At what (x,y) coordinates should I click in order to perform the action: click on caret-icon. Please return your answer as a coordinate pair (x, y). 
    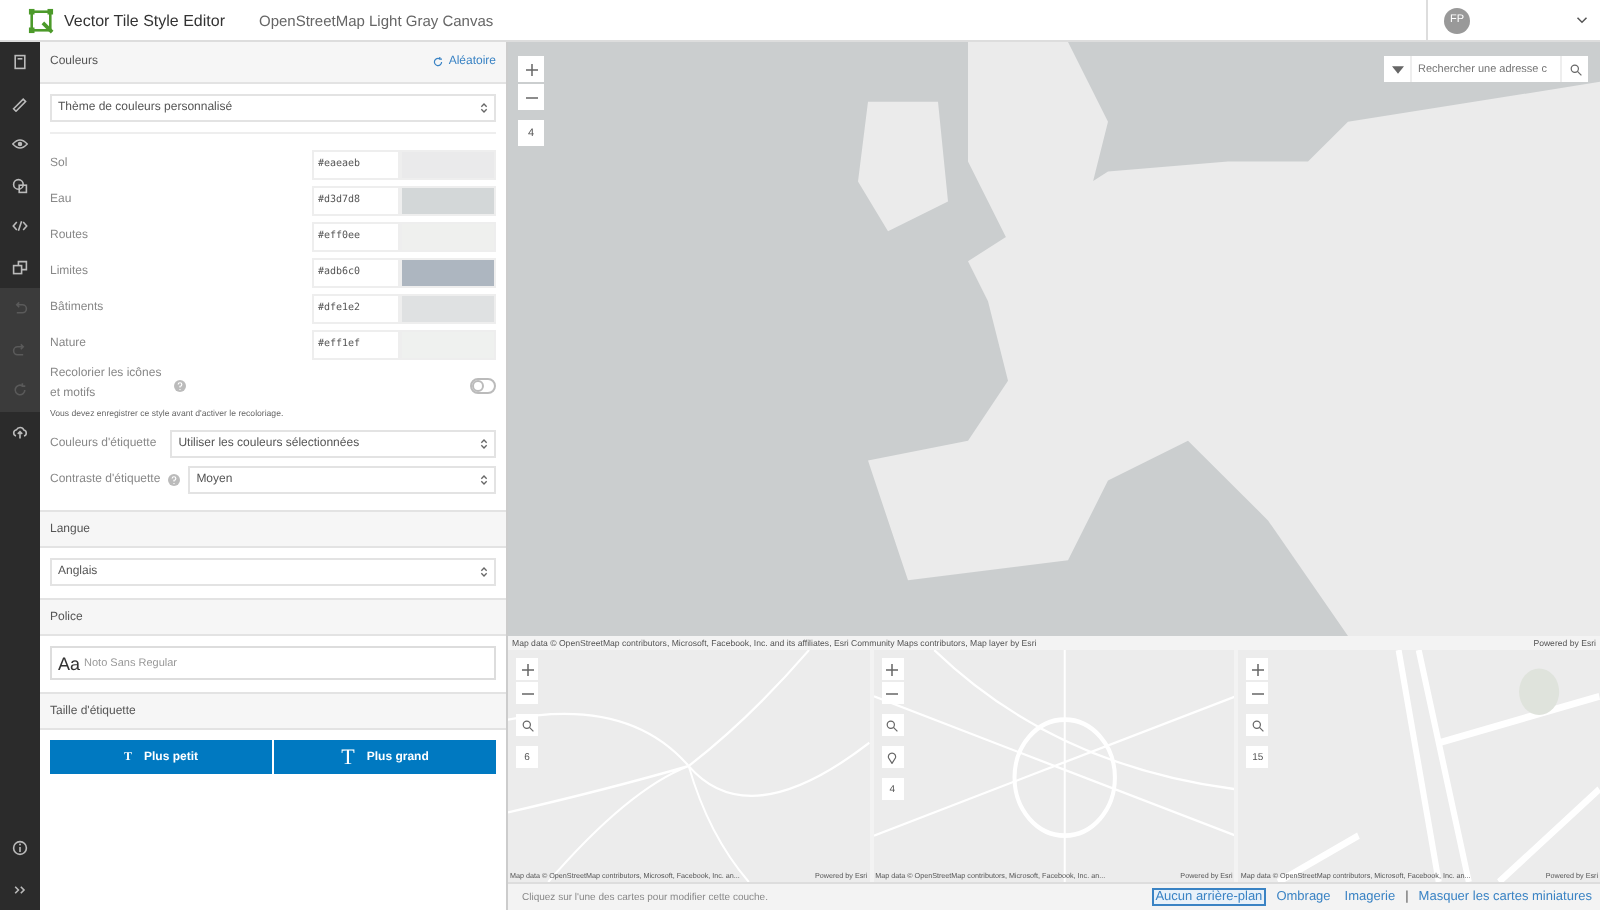
    Looking at the image, I should click on (1397, 69).